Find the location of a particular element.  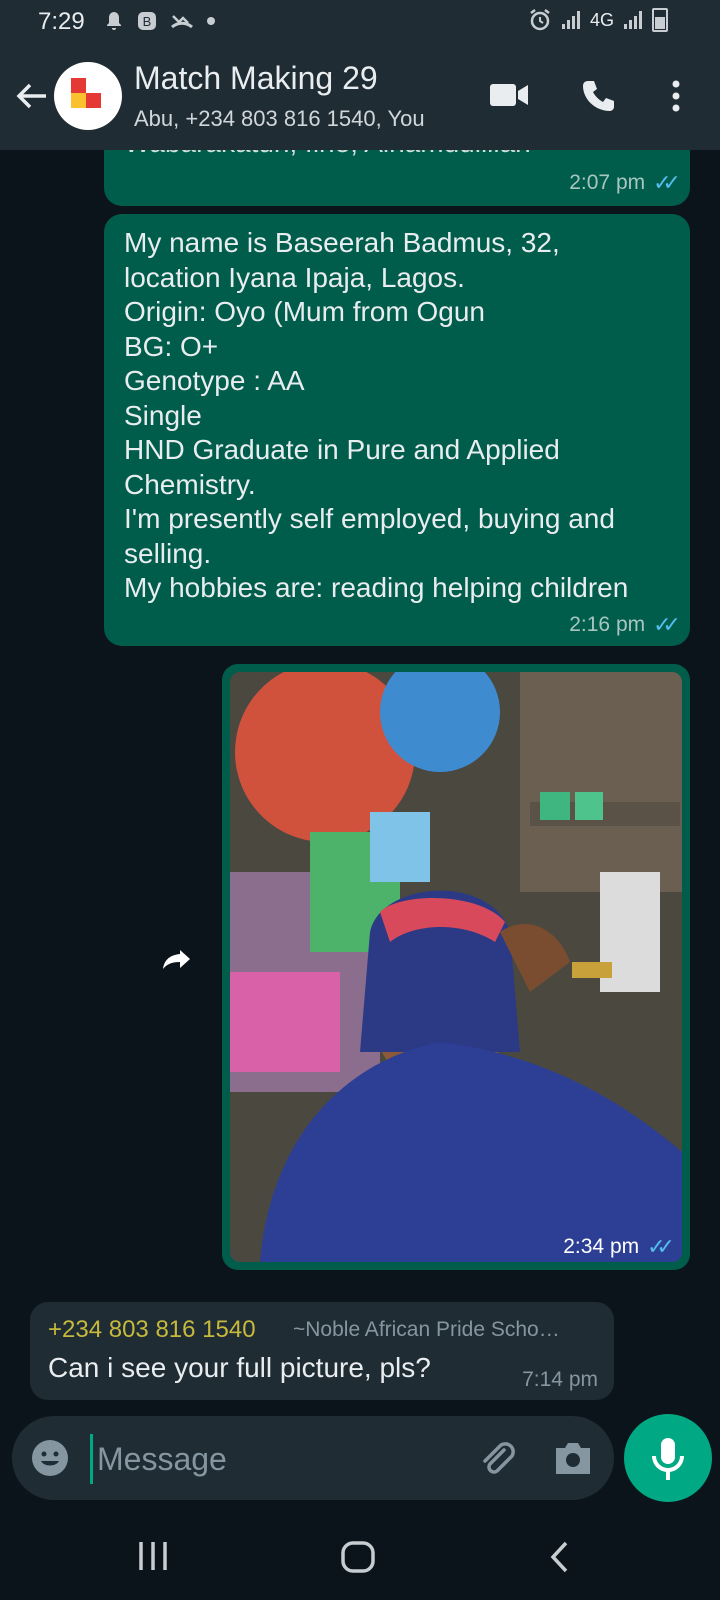

message-composer is located at coordinates (313, 1458).